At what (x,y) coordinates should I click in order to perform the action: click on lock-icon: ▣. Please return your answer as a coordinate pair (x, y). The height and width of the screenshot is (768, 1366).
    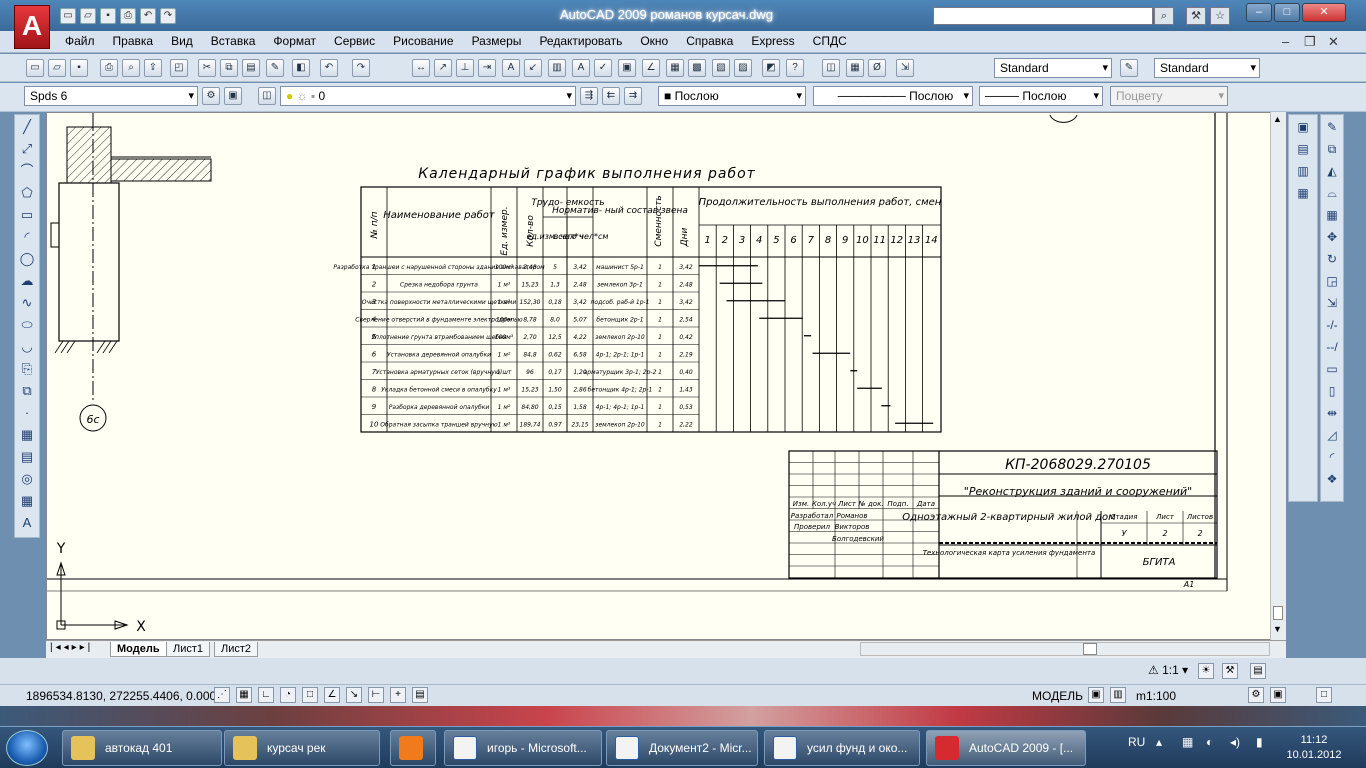
    Looking at the image, I should click on (1278, 695).